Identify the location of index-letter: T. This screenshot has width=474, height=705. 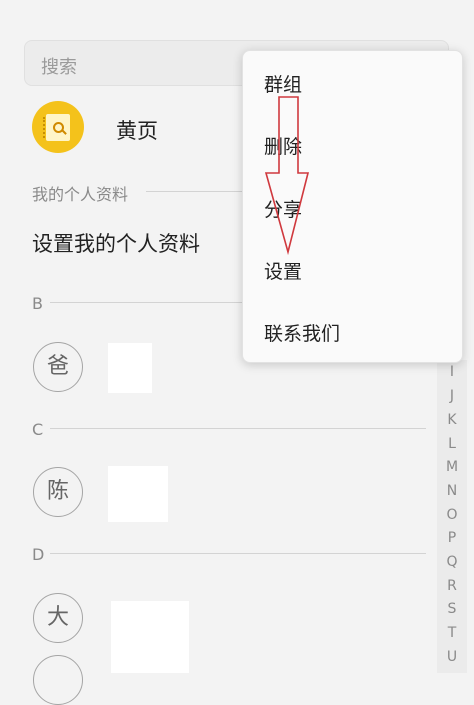
(452, 633).